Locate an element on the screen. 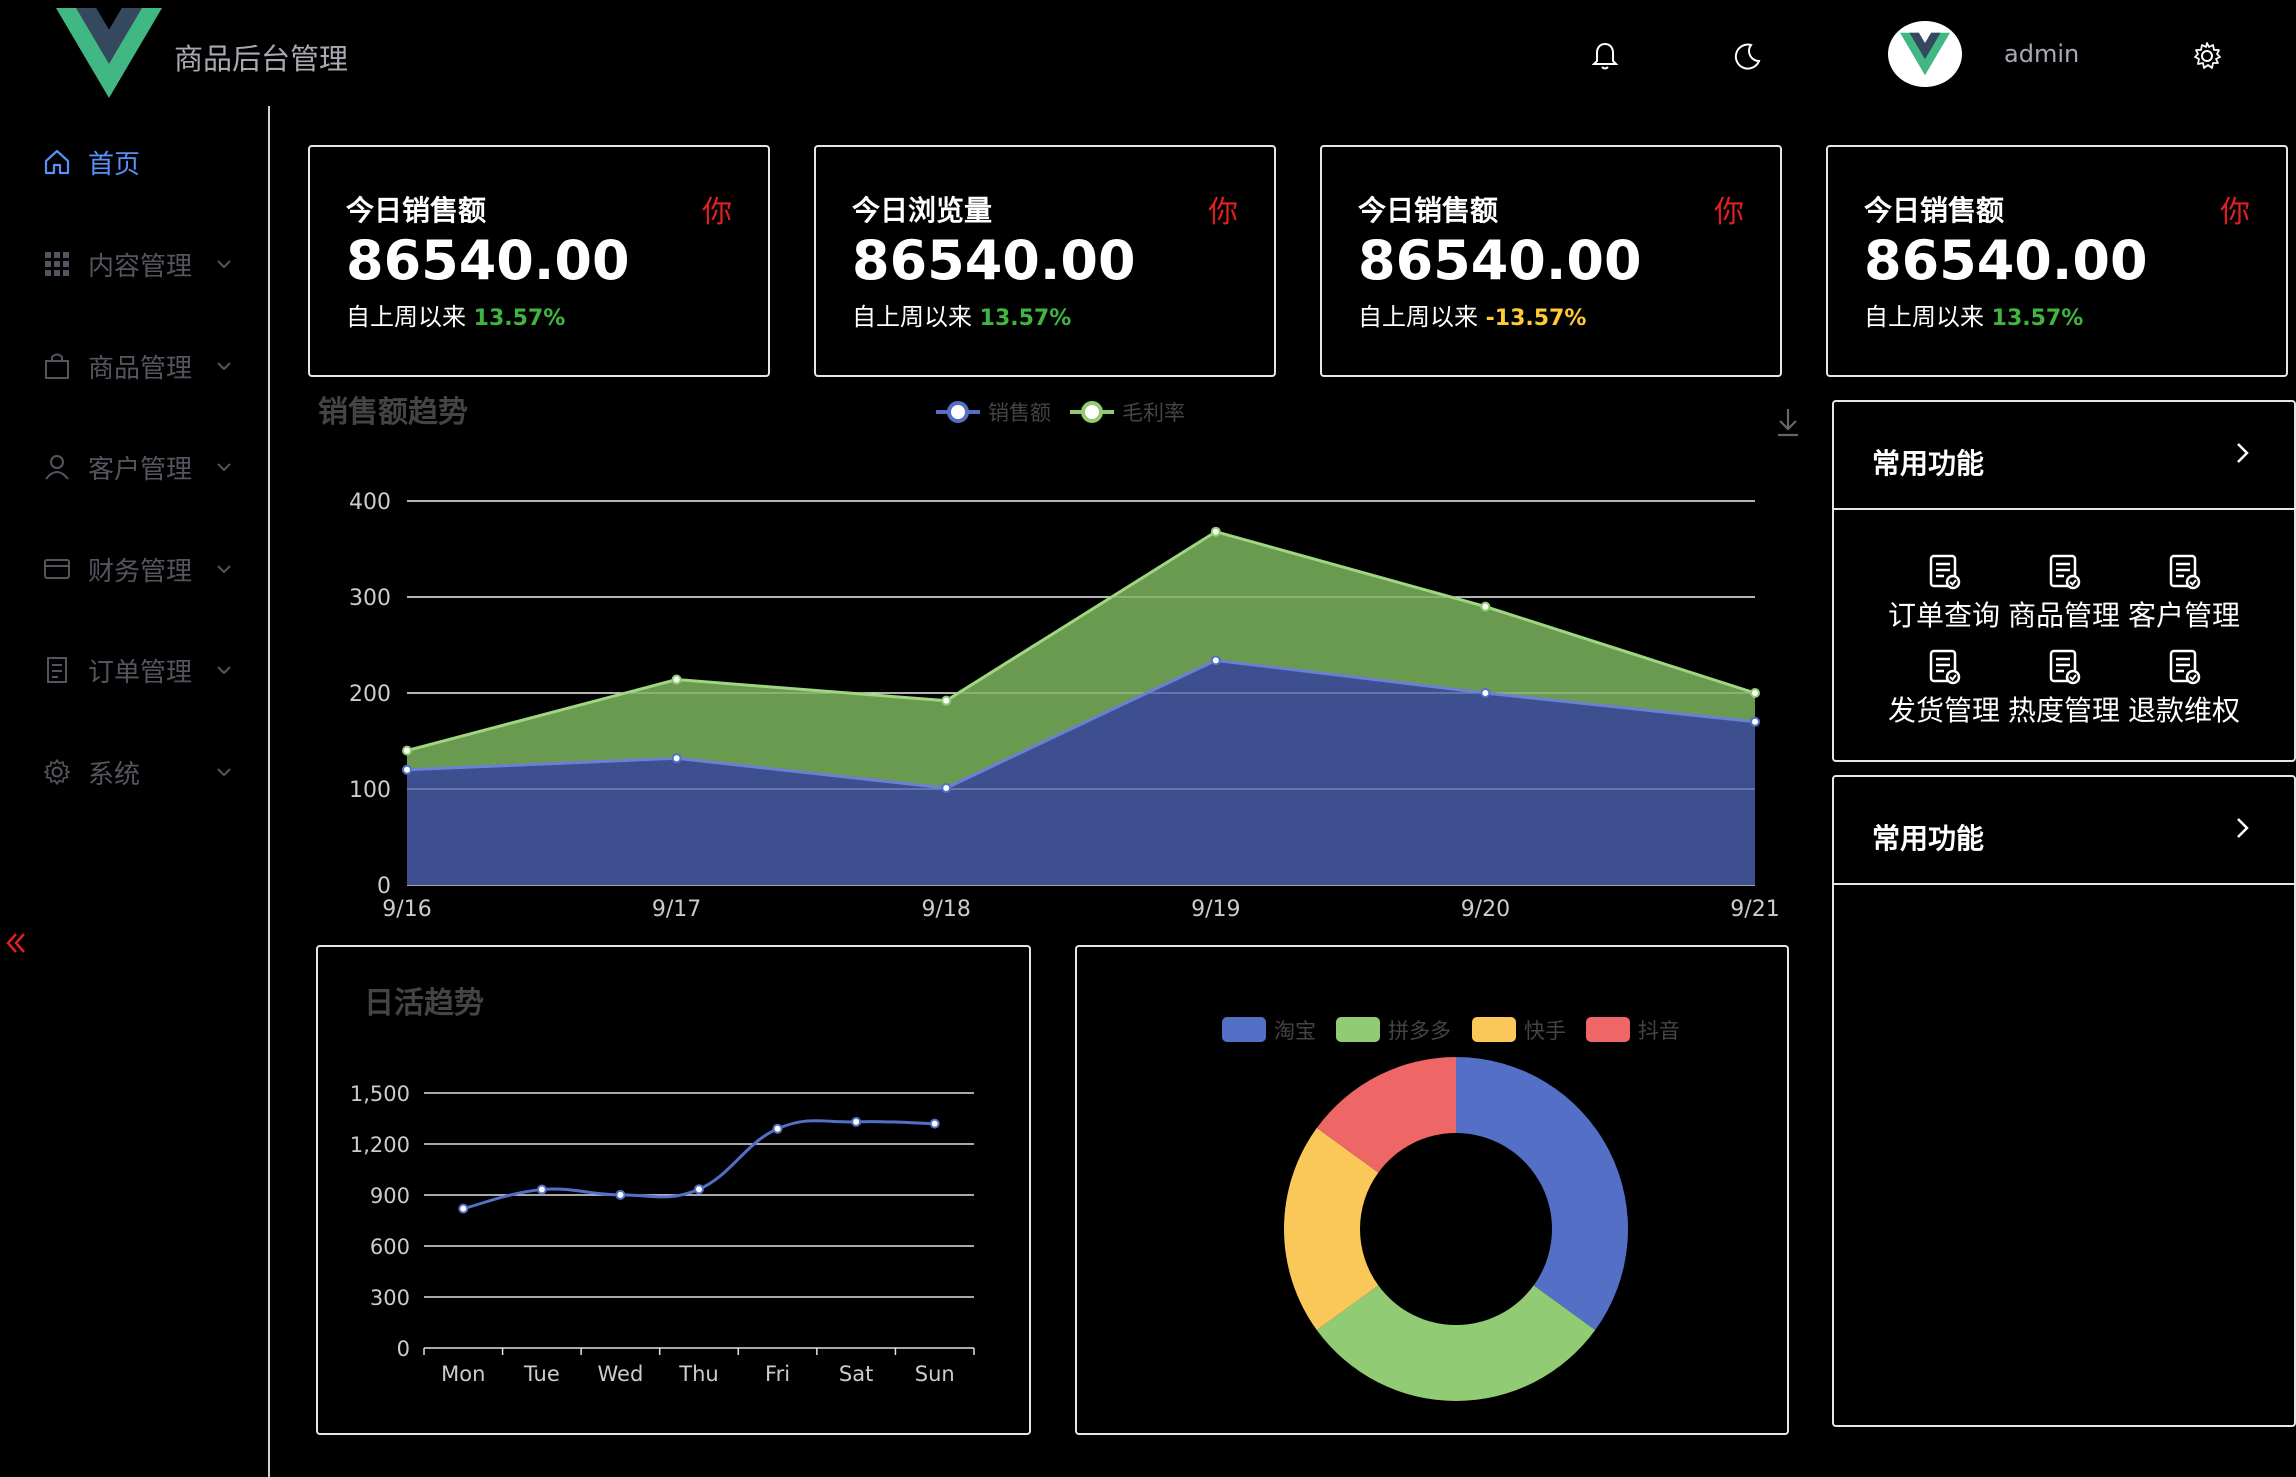  sidebar-item-label: 订单管理 is located at coordinates (140, 672).